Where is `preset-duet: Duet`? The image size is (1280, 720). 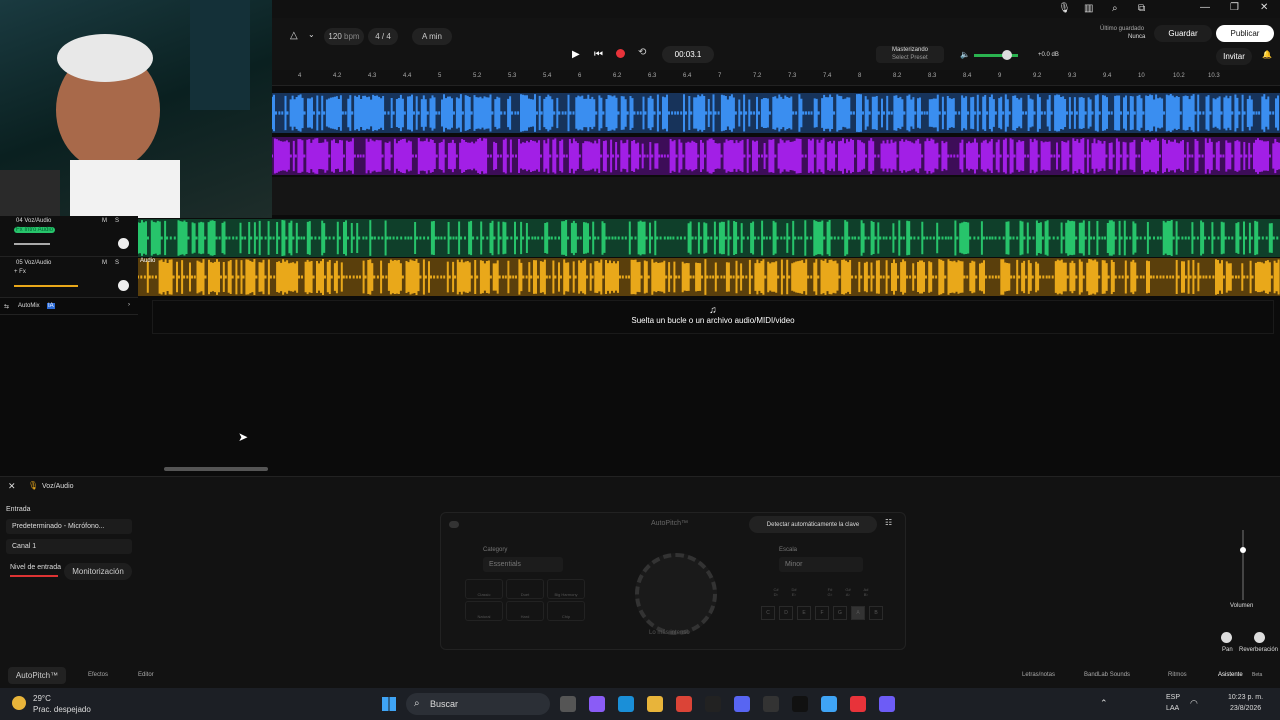 preset-duet: Duet is located at coordinates (525, 589).